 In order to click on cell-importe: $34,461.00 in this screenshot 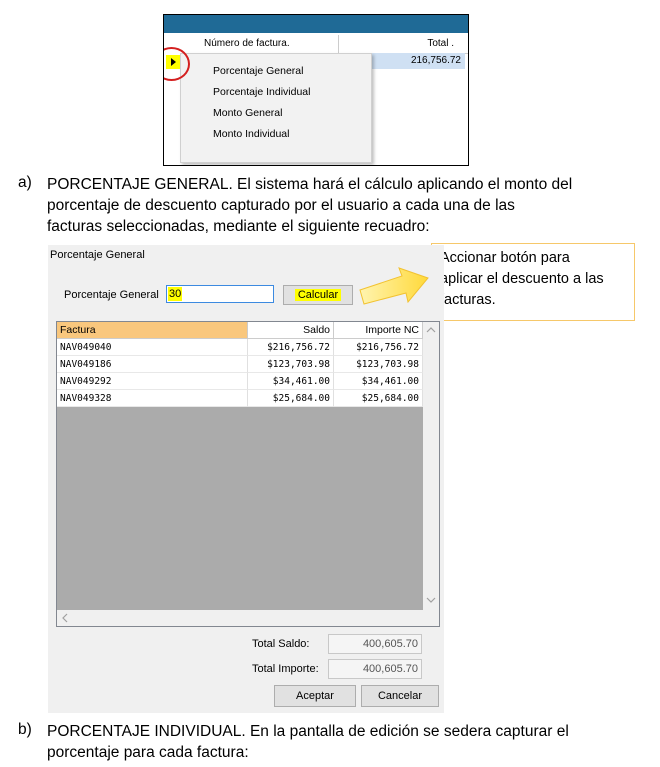, I will do `click(378, 381)`.